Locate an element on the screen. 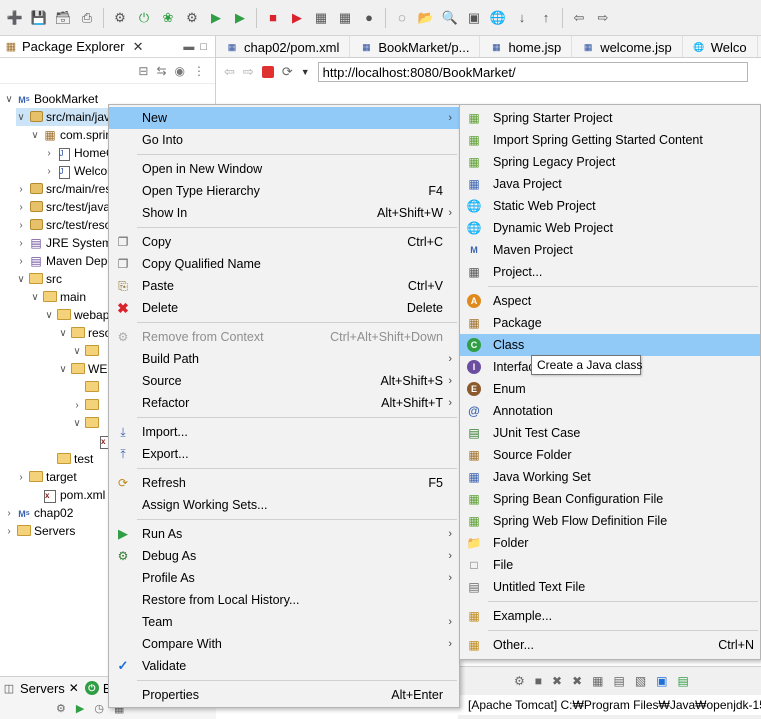 This screenshot has height=719, width=761. open-folder-icon: 📂 is located at coordinates (426, 18).